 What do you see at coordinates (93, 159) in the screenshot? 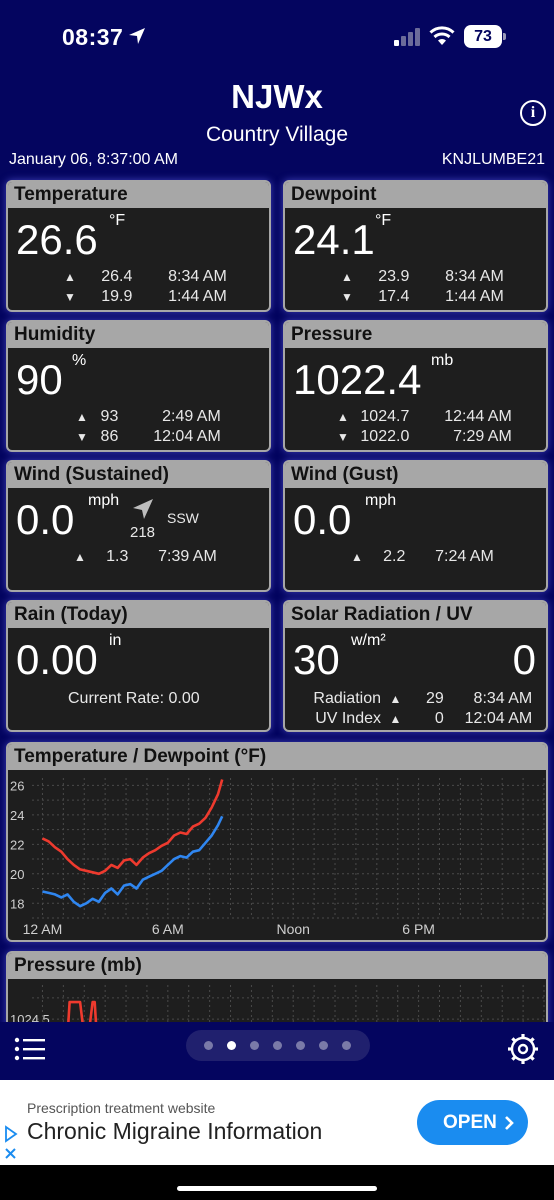
I see `observation-datetime: January 06, 8:37:00 AM` at bounding box center [93, 159].